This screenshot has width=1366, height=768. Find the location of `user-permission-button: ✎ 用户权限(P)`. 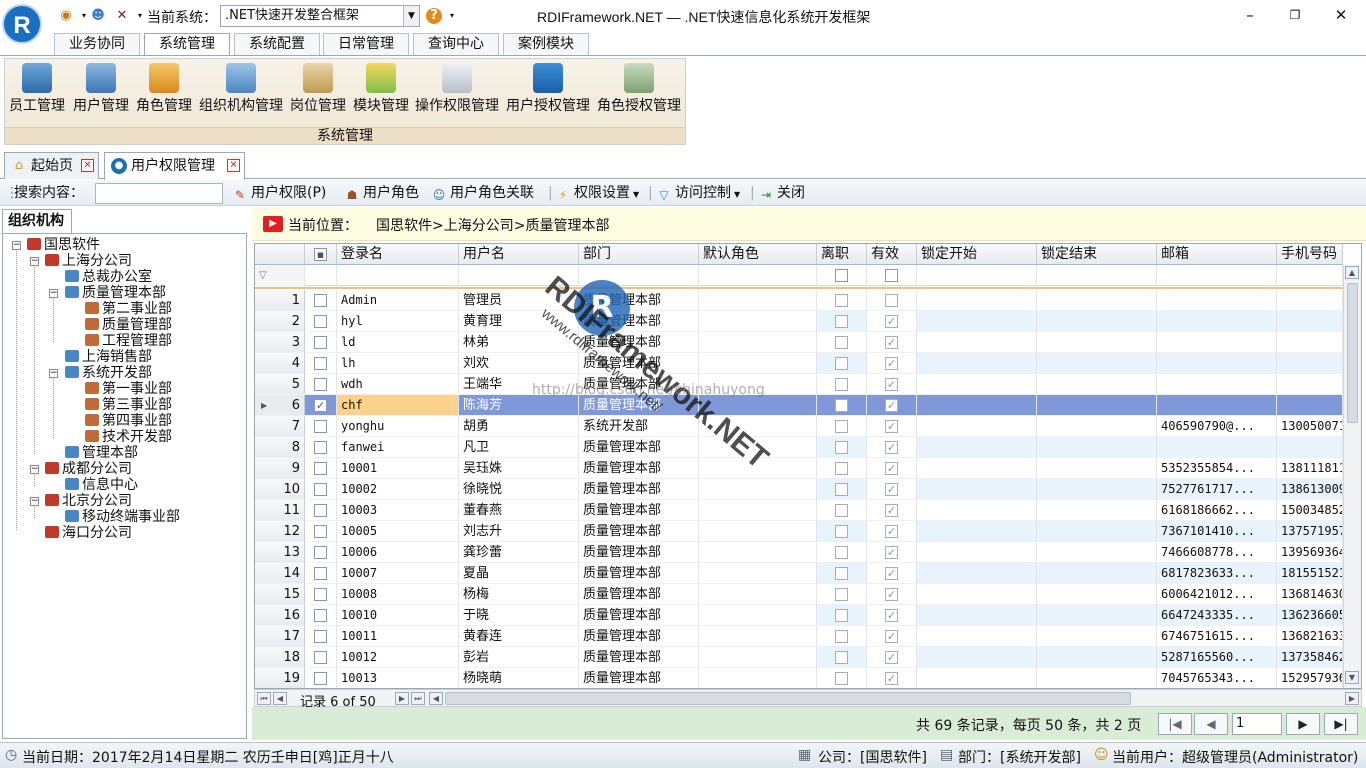

user-permission-button: ✎ 用户权限(P) is located at coordinates (279, 193).